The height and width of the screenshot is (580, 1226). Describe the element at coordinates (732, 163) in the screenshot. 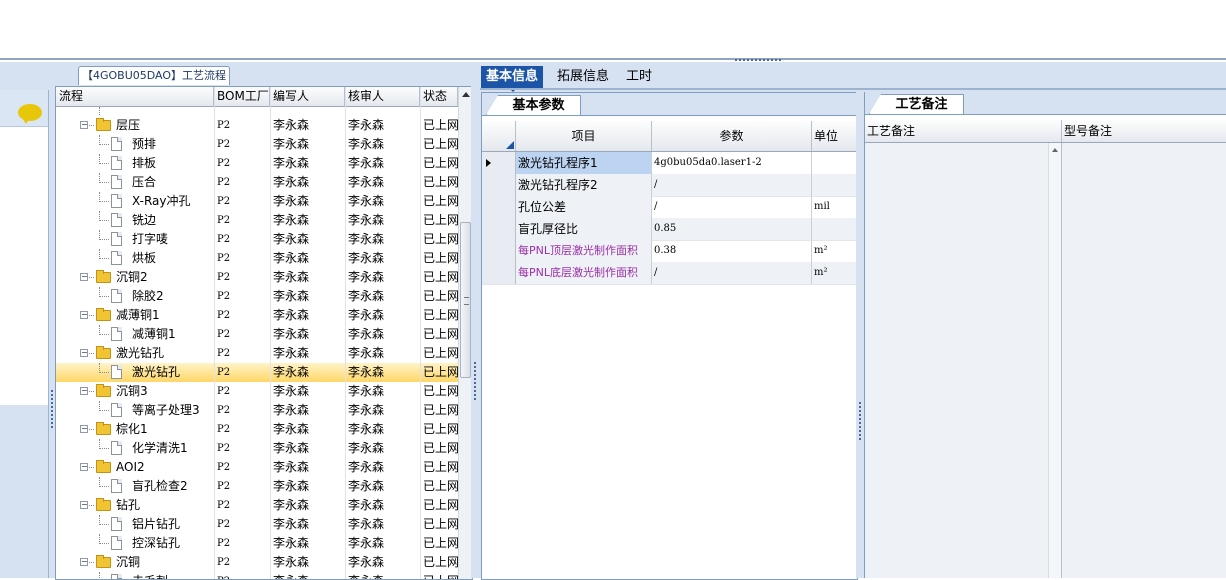

I see `param-value-cell: 4g0bu05da0.laser1-2` at that location.